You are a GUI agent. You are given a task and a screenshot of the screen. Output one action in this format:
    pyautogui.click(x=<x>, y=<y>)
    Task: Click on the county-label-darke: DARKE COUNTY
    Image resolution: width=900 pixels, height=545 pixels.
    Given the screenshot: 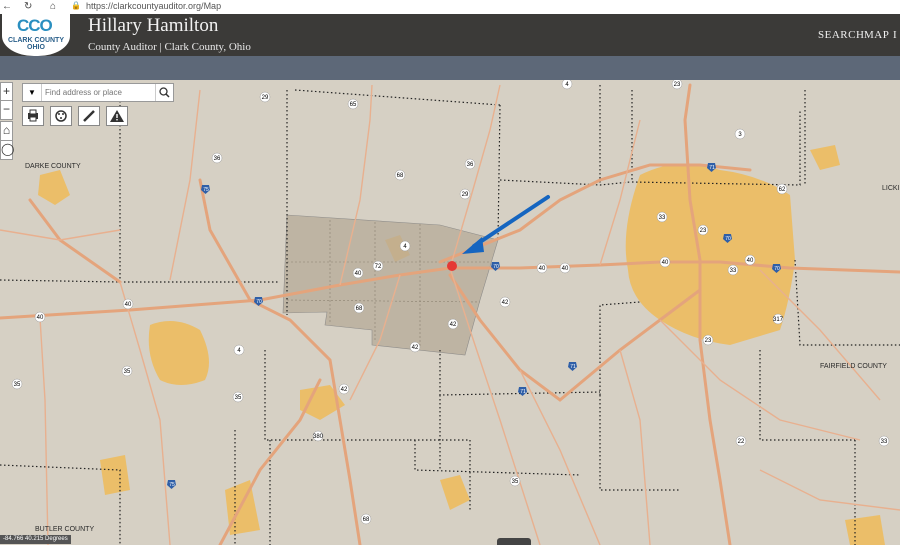 What is the action you would take?
    pyautogui.click(x=53, y=166)
    